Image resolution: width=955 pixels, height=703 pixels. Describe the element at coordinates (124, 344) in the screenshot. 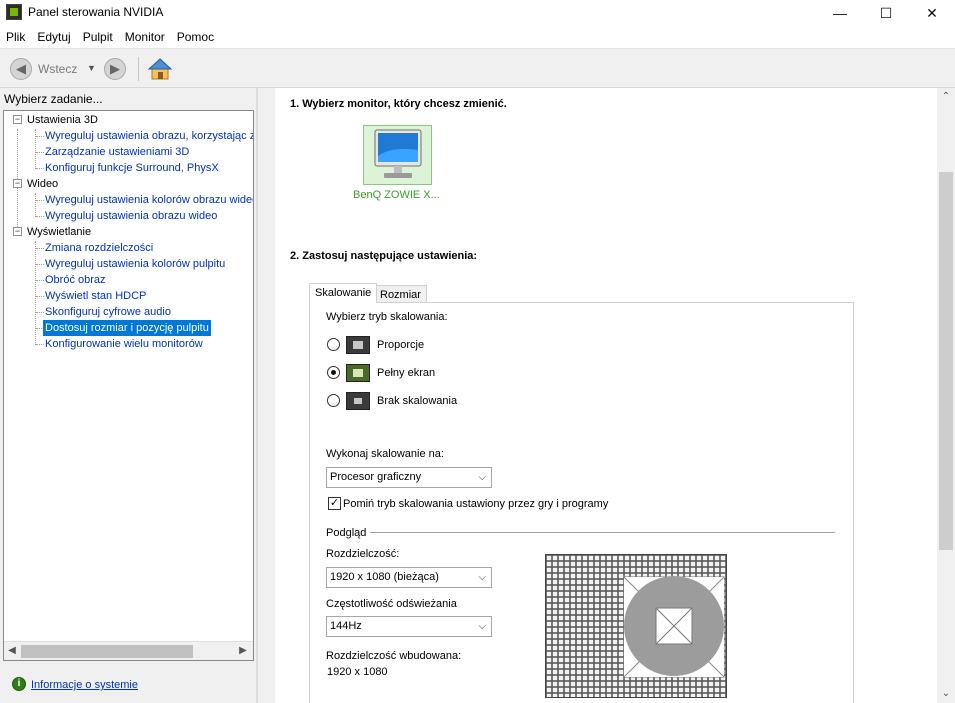

I see `tree-item-multiple-displays: Konfigurowanie wielu monitorów` at that location.